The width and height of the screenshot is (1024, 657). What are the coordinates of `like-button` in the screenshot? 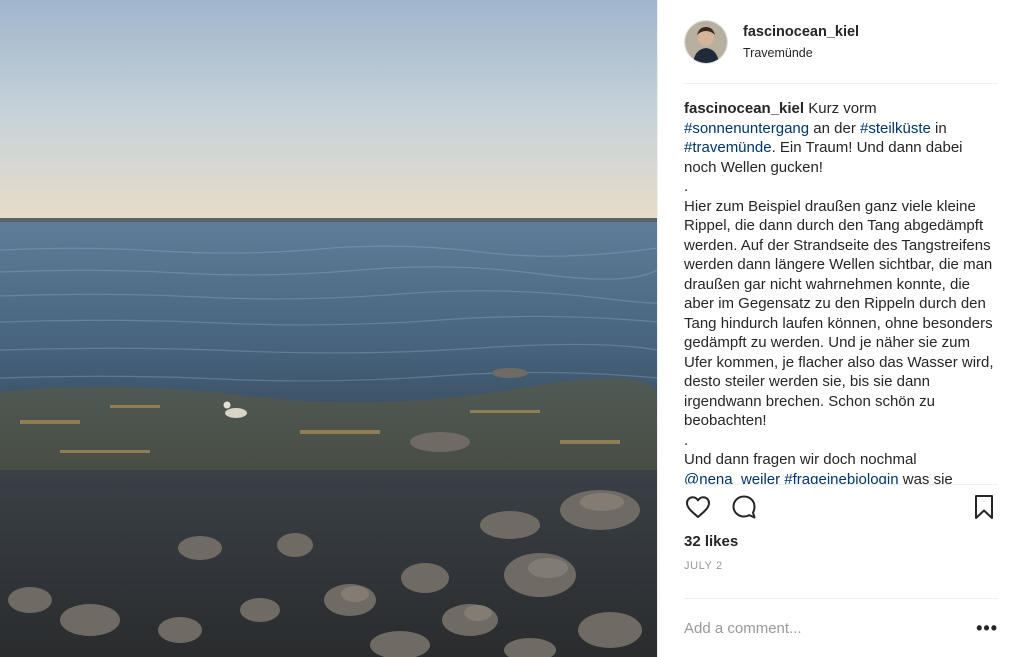 It's located at (698, 507).